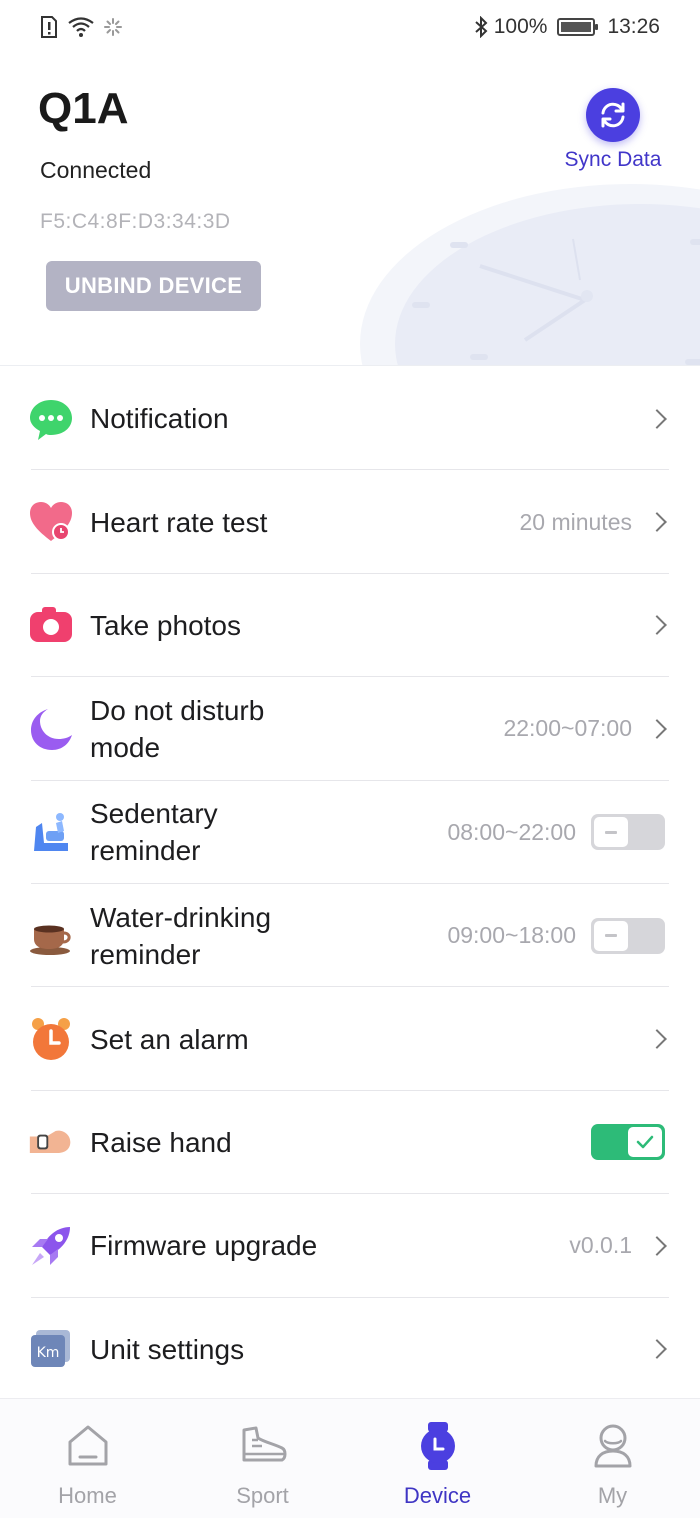 The height and width of the screenshot is (1518, 700). What do you see at coordinates (51, 1039) in the screenshot?
I see `alarm-clock-icon` at bounding box center [51, 1039].